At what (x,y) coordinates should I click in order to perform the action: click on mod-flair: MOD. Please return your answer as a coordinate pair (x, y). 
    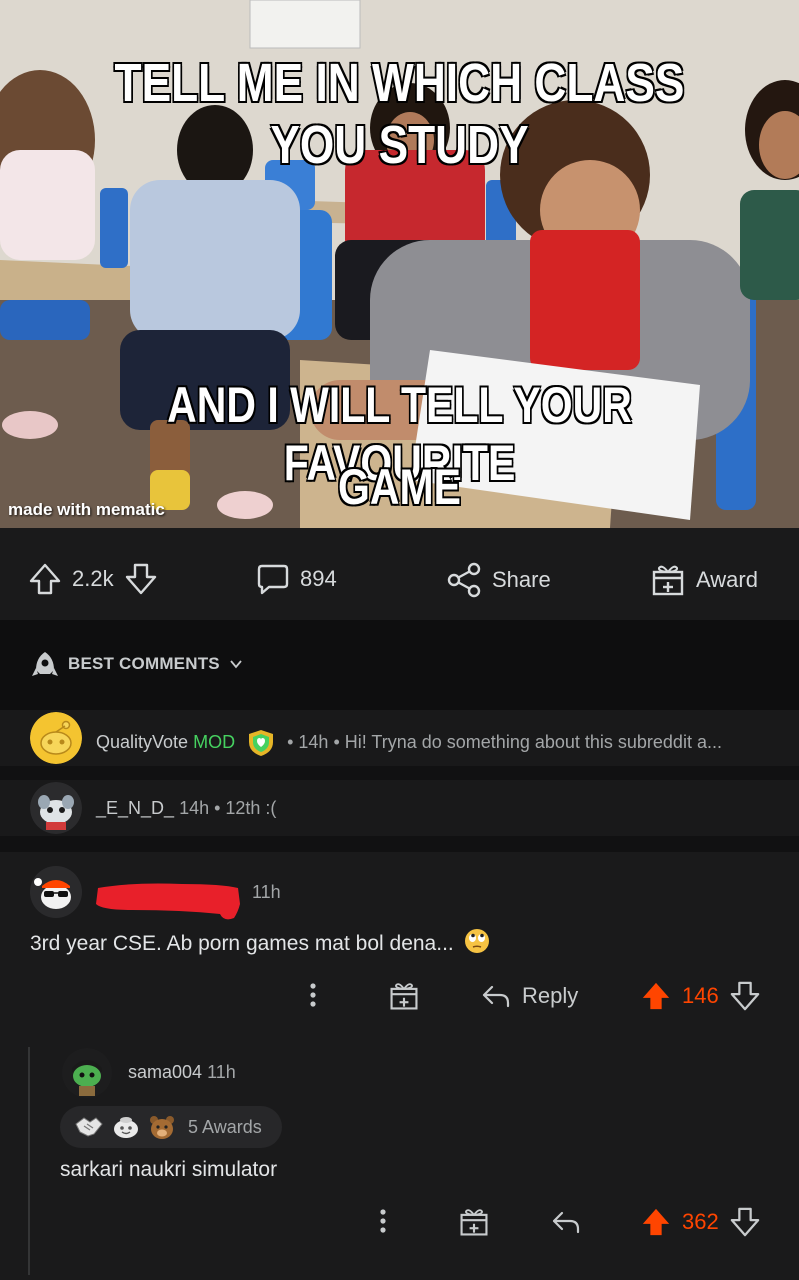
    Looking at the image, I should click on (214, 741).